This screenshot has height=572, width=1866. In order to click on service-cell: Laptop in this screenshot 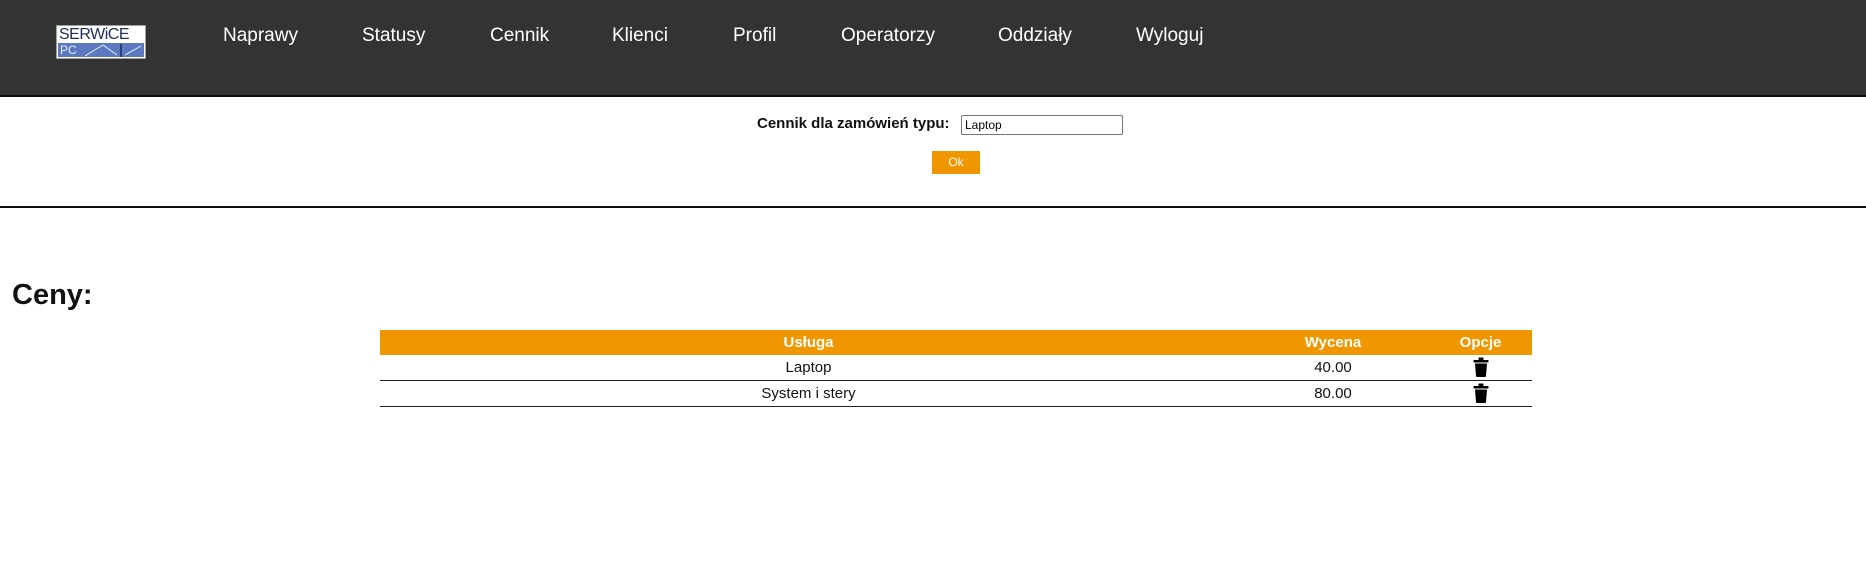, I will do `click(808, 367)`.